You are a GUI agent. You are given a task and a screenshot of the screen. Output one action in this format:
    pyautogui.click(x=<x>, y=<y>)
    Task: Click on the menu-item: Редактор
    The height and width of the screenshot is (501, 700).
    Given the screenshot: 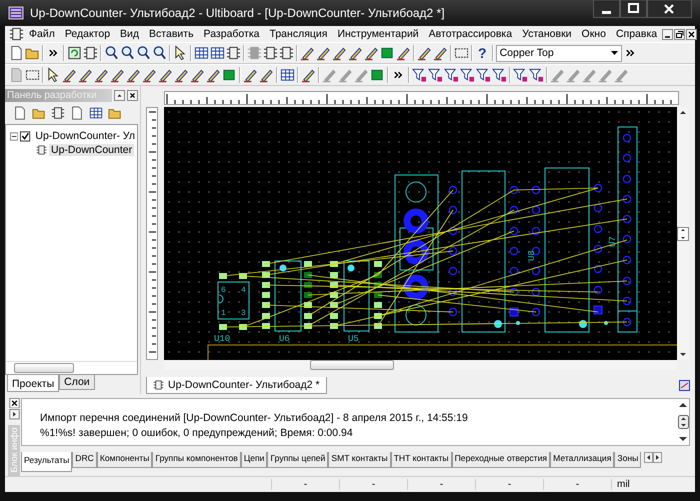 What is the action you would take?
    pyautogui.click(x=88, y=34)
    